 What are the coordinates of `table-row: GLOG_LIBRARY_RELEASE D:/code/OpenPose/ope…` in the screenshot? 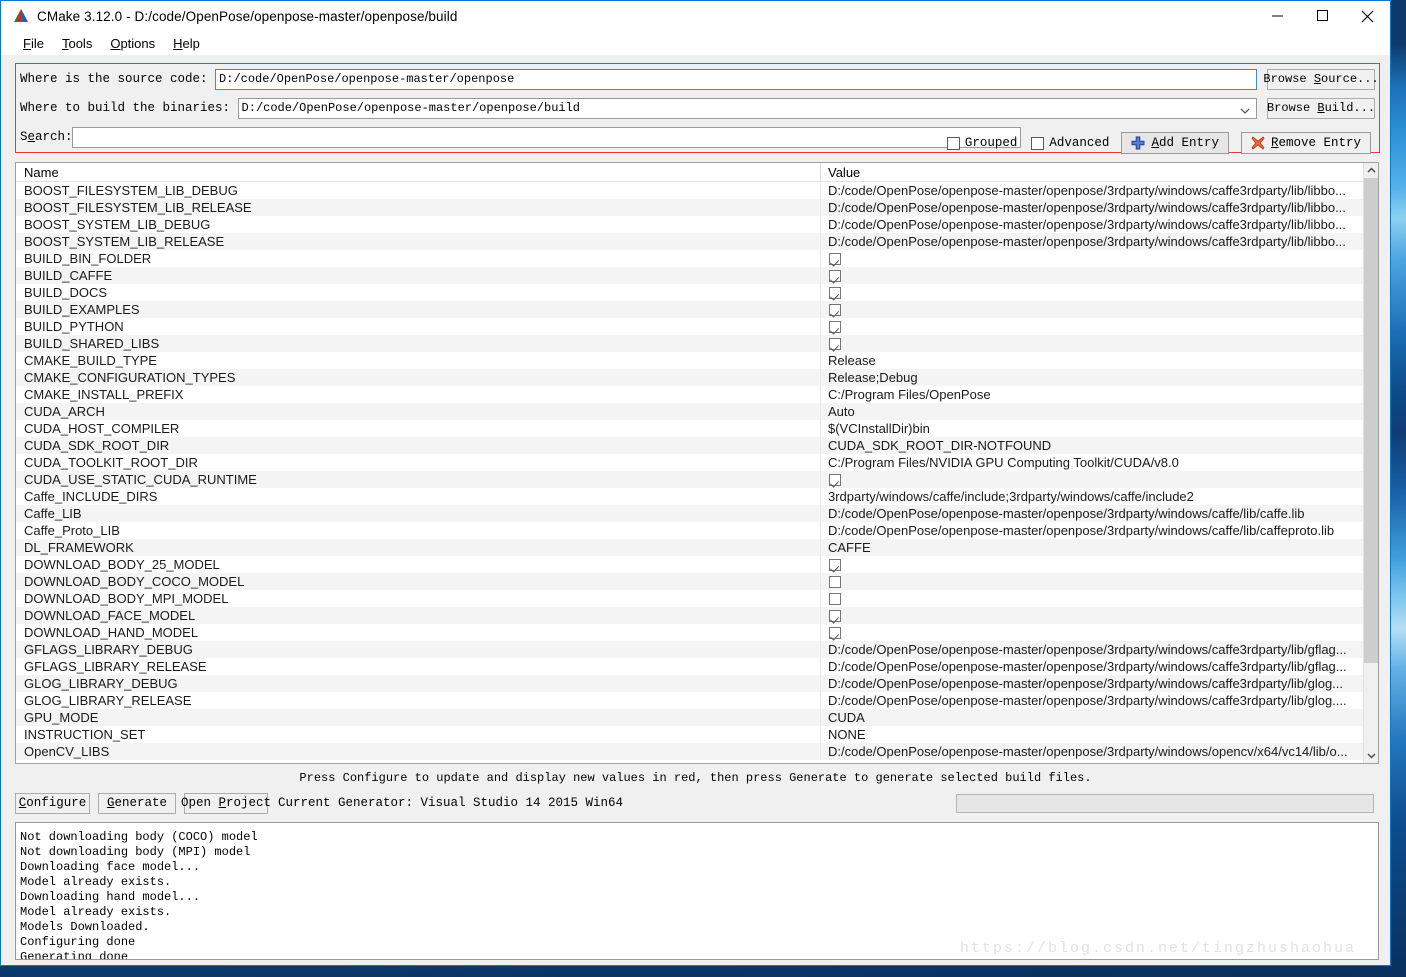 It's located at (689, 700).